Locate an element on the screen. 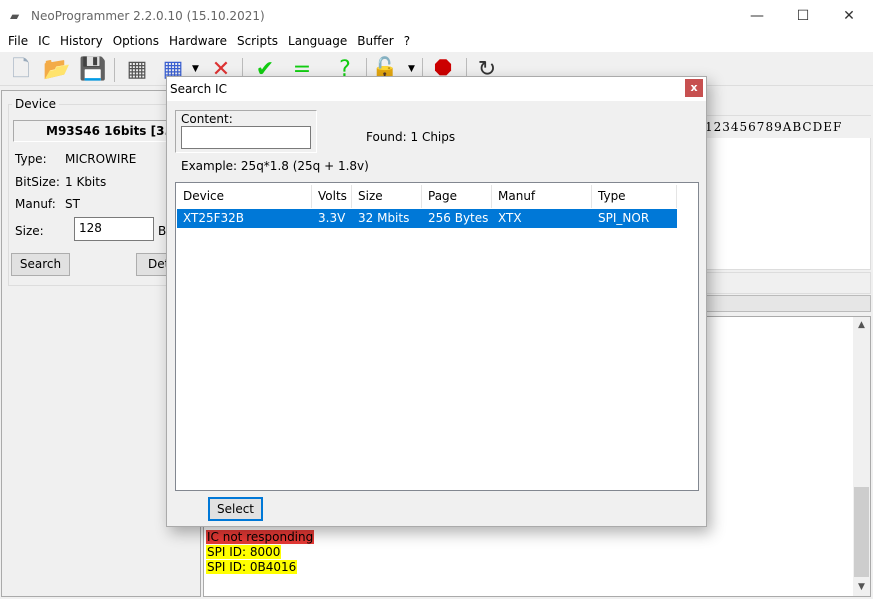 The image size is (873, 599). size-label: Size: is located at coordinates (29, 231).